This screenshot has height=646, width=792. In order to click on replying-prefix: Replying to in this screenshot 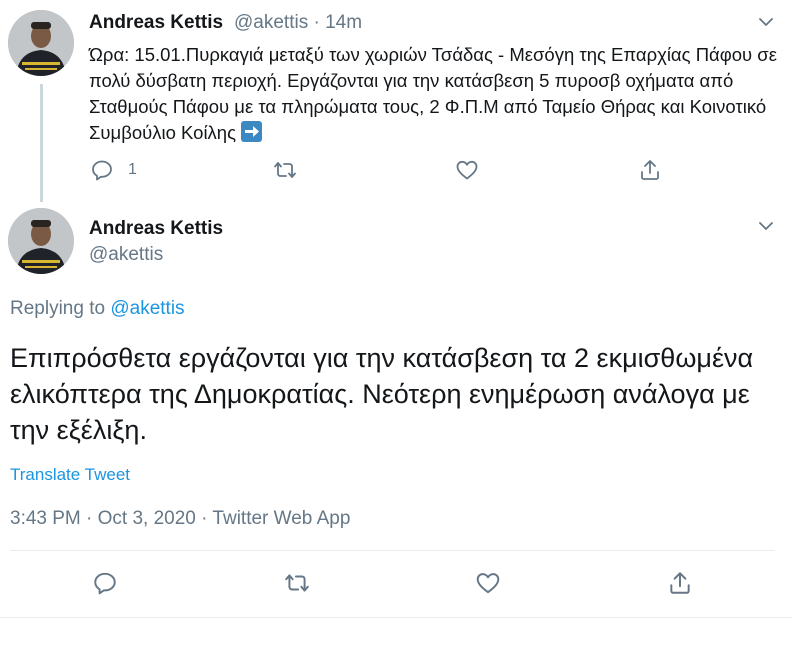, I will do `click(58, 308)`.